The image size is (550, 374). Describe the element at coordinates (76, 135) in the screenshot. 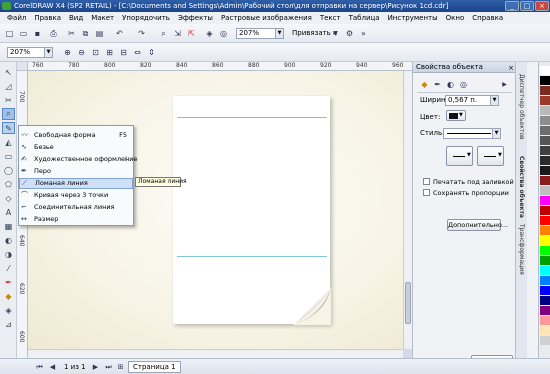

I see `flyout-item-freehand: 〰 Свободная форма F5` at that location.